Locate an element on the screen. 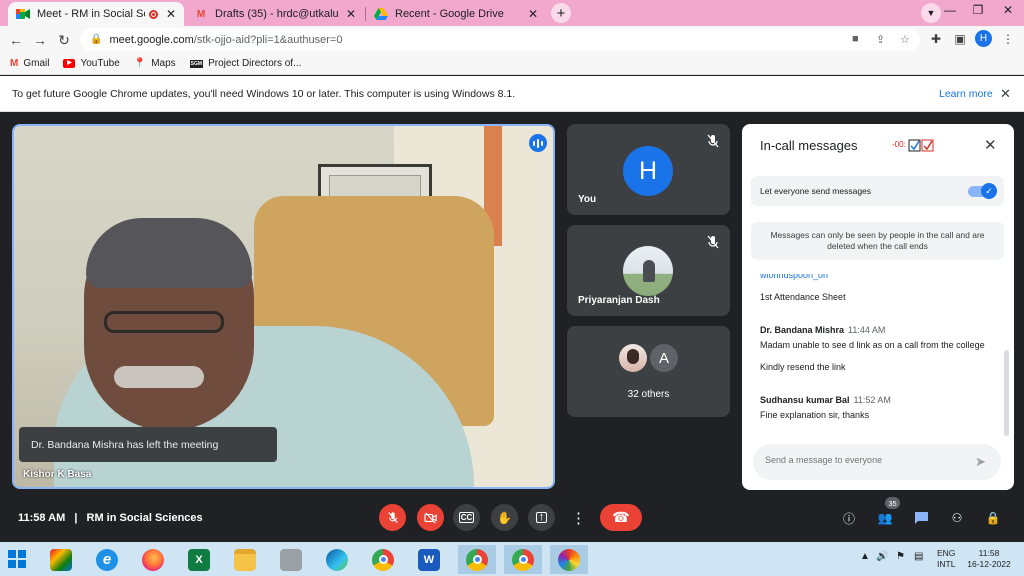 The image size is (1024, 576). keyboard-layout: INTL is located at coordinates (946, 564).